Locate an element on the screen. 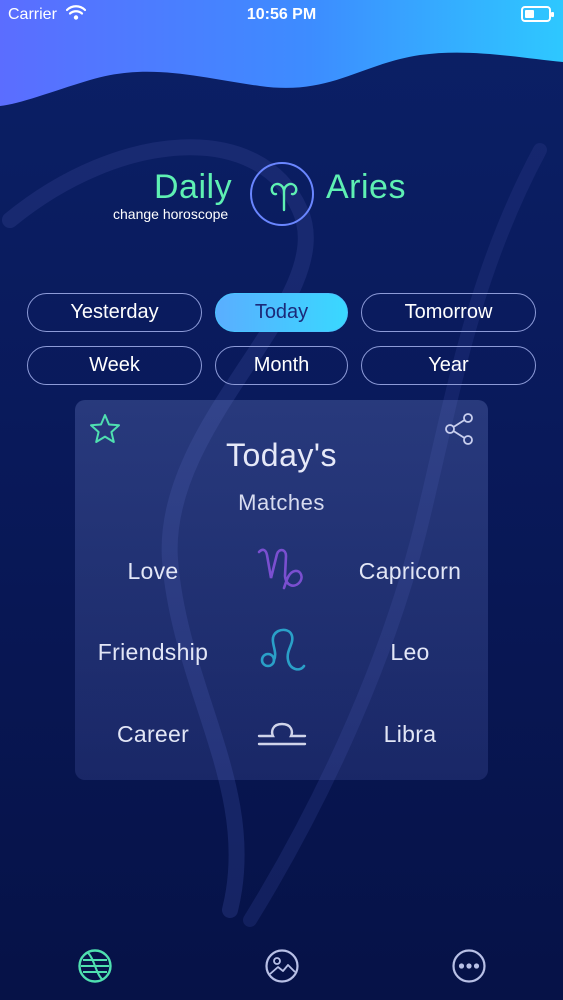  status-time: 10:56 PM is located at coordinates (281, 14).